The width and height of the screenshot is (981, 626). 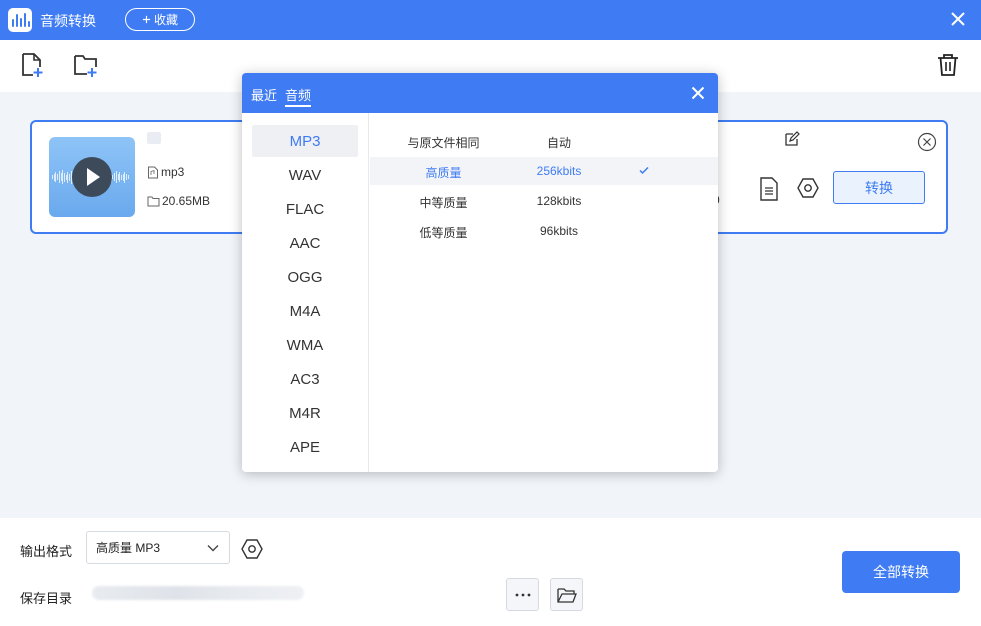 What do you see at coordinates (153, 201) in the screenshot?
I see `folder-icon` at bounding box center [153, 201].